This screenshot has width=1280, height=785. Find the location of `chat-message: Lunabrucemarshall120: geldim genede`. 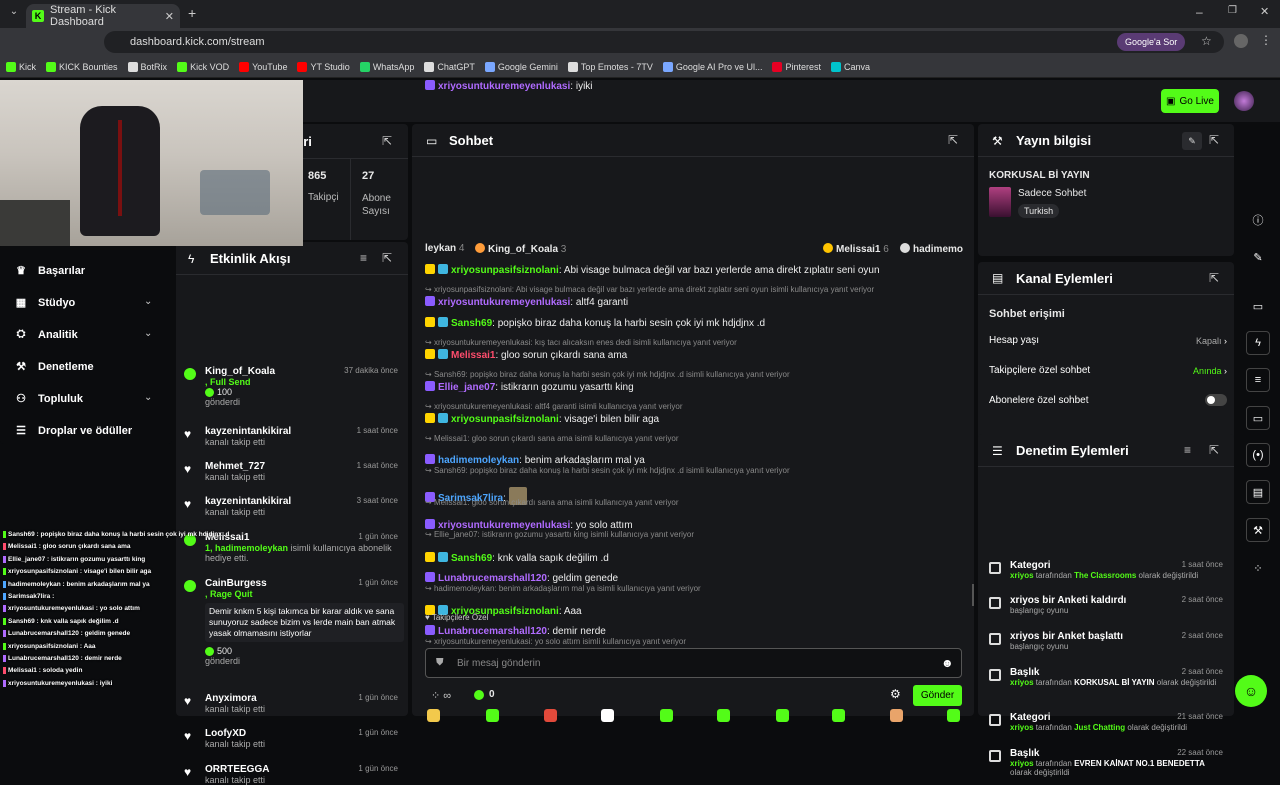

chat-message: Lunabrucemarshall120: geldim genede is located at coordinates (692, 578).